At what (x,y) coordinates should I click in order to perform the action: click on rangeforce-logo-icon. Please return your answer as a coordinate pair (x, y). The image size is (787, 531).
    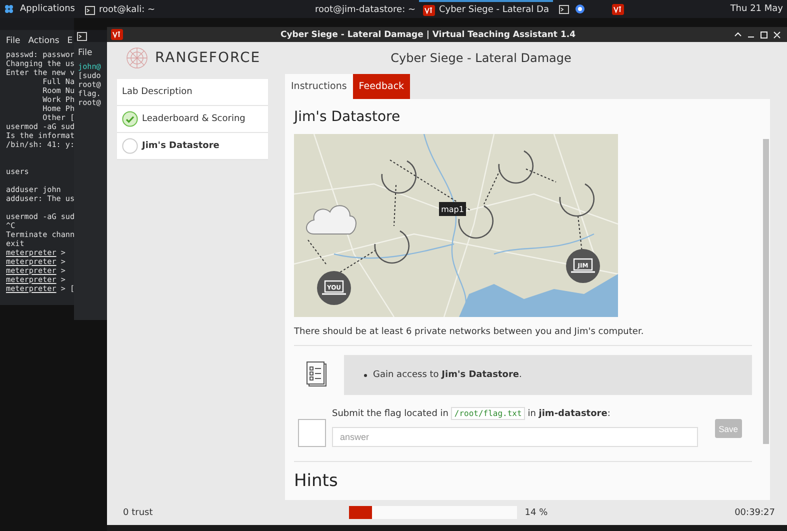
    Looking at the image, I should click on (137, 58).